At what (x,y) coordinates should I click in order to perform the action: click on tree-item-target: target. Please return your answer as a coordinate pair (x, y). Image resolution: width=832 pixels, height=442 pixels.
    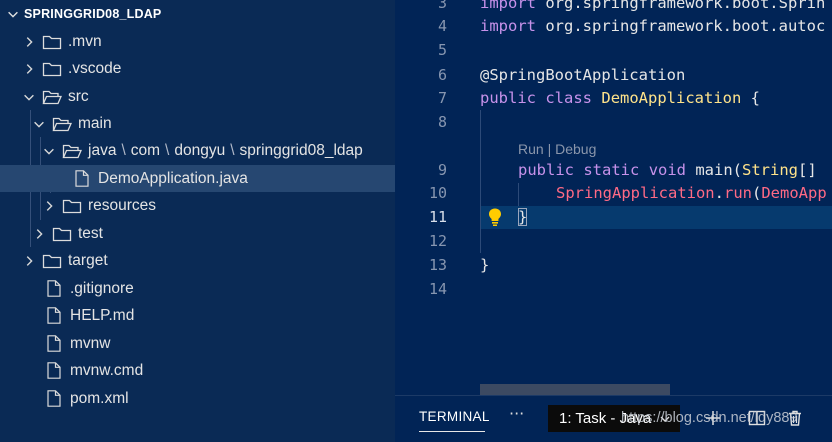
    Looking at the image, I should click on (197, 260).